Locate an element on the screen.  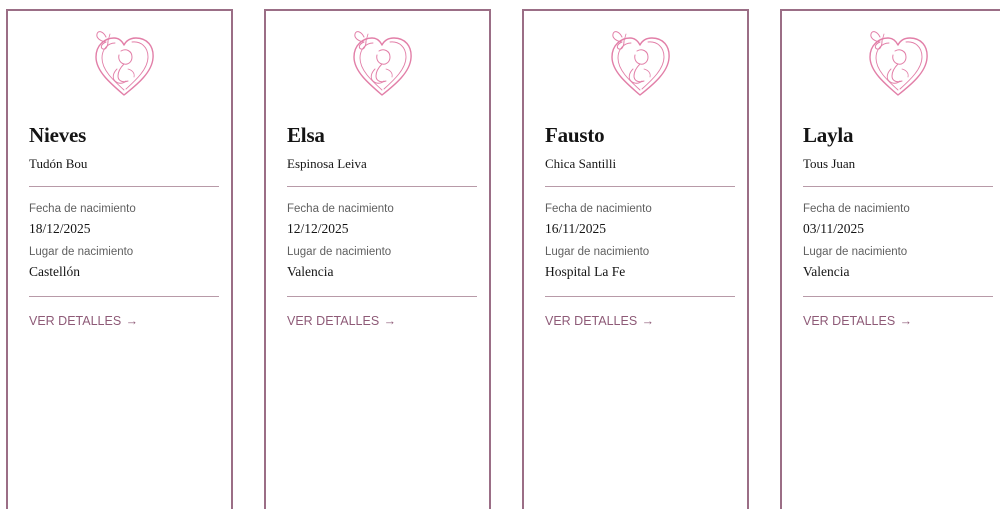
birth-place-value: Hospital La Fe is located at coordinates (585, 271).